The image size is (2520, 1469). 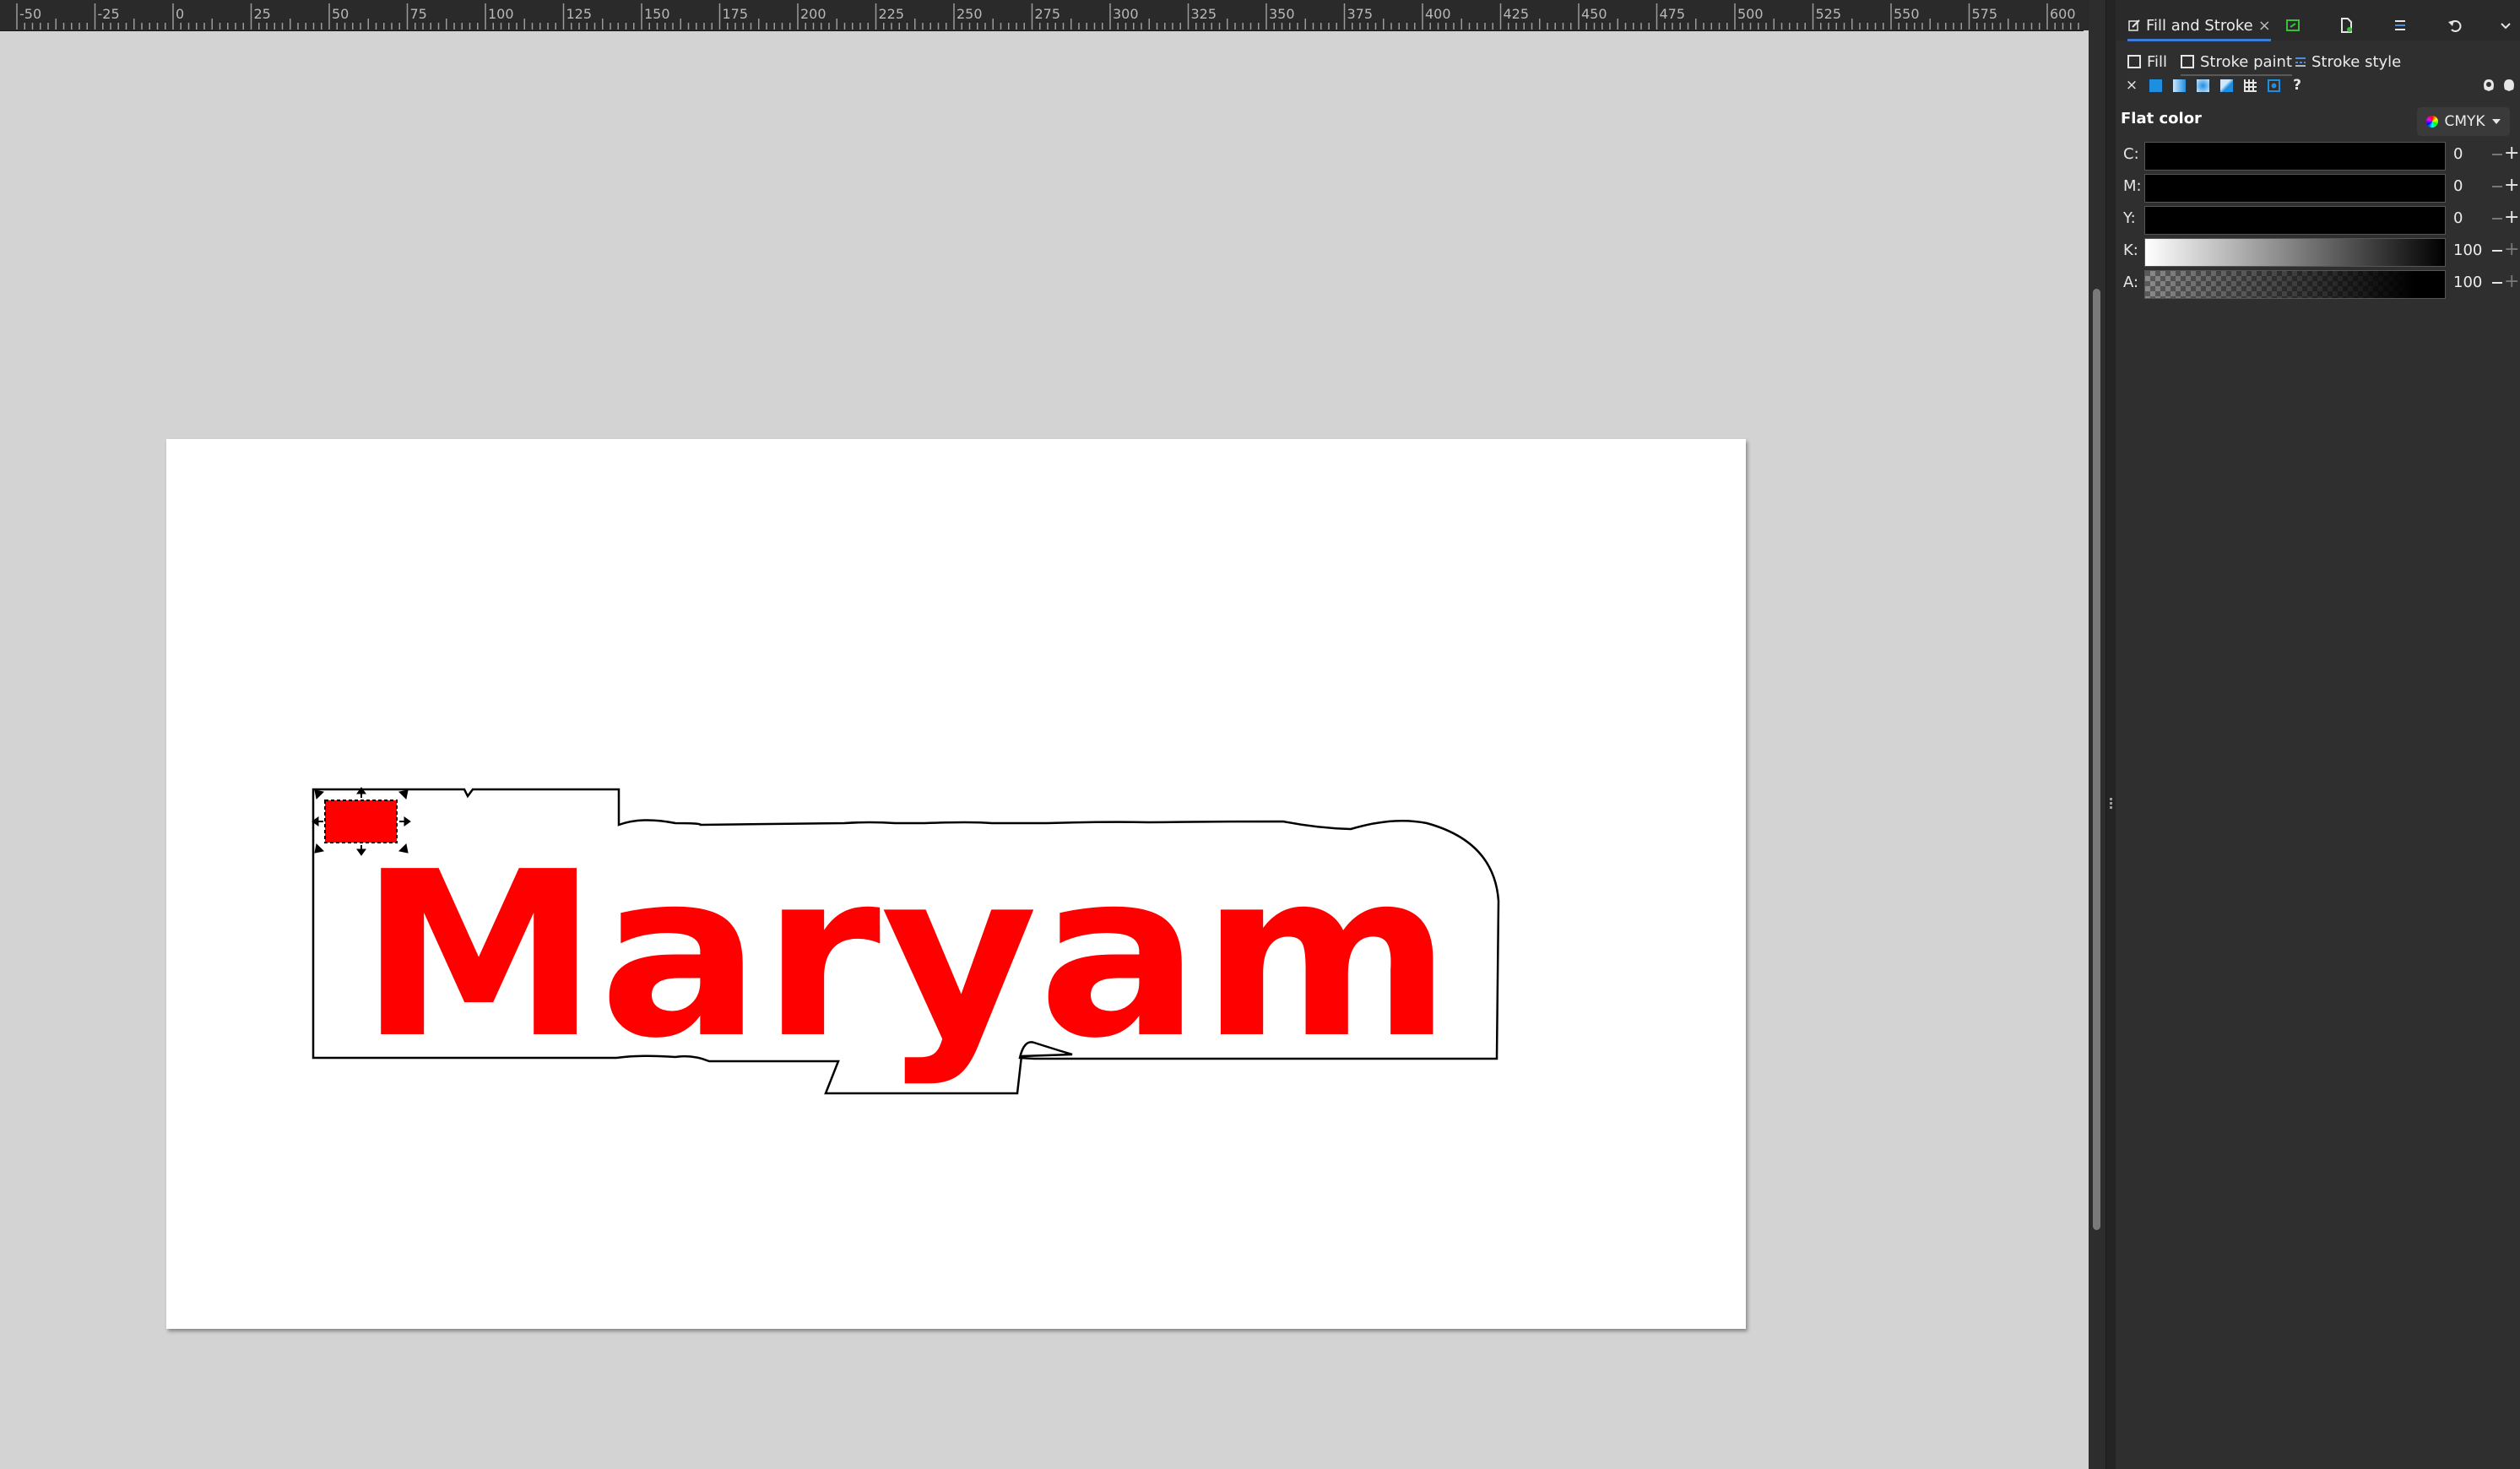 What do you see at coordinates (2511, 250) in the screenshot?
I see `black-increment-icon: +` at bounding box center [2511, 250].